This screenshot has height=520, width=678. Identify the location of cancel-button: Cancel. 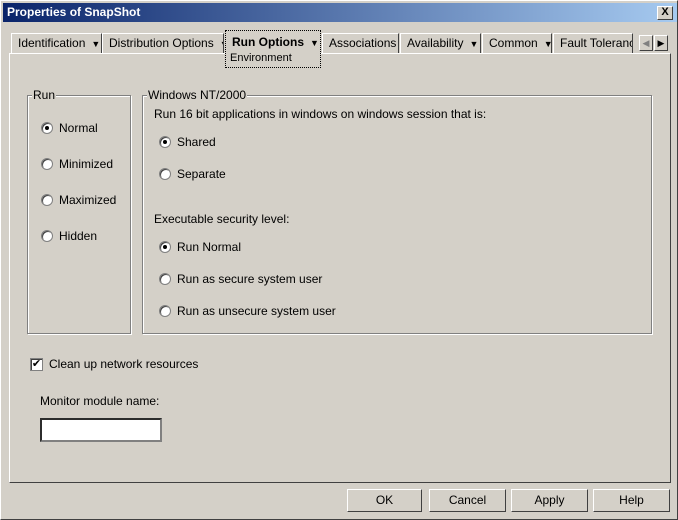
(467, 500).